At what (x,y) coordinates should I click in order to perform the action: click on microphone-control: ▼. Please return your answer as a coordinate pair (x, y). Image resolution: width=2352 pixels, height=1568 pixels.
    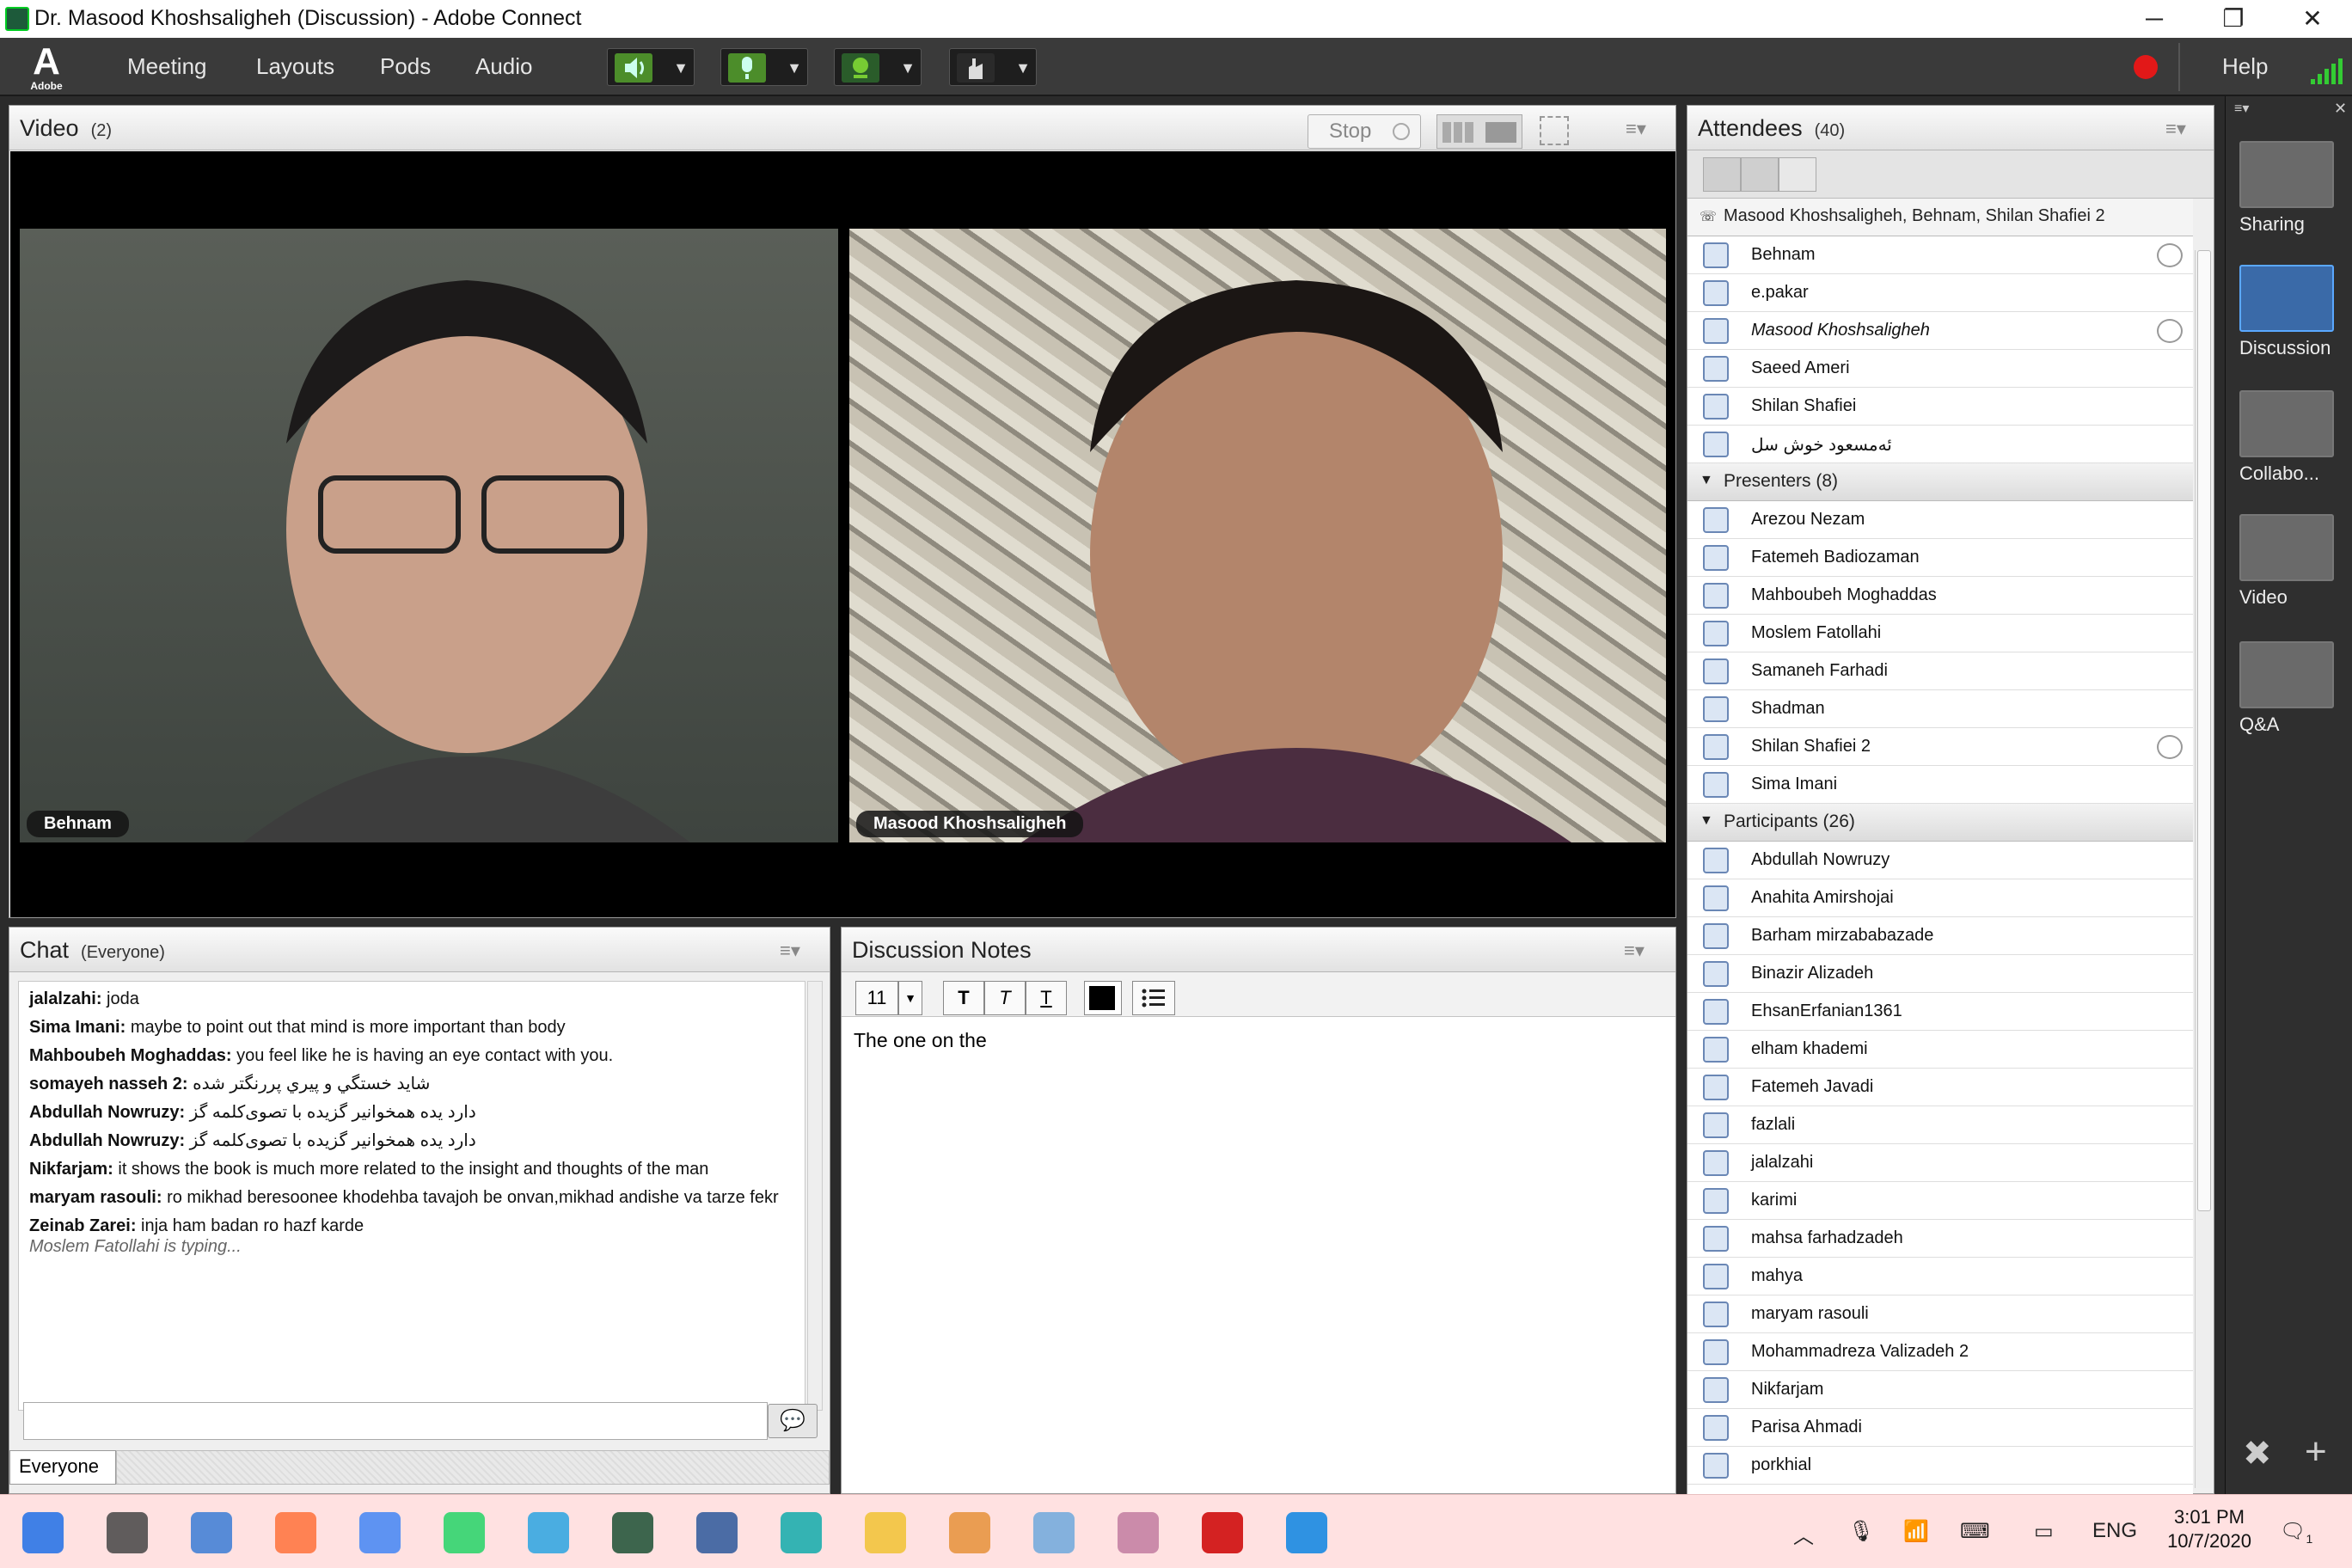
    Looking at the image, I should click on (764, 67).